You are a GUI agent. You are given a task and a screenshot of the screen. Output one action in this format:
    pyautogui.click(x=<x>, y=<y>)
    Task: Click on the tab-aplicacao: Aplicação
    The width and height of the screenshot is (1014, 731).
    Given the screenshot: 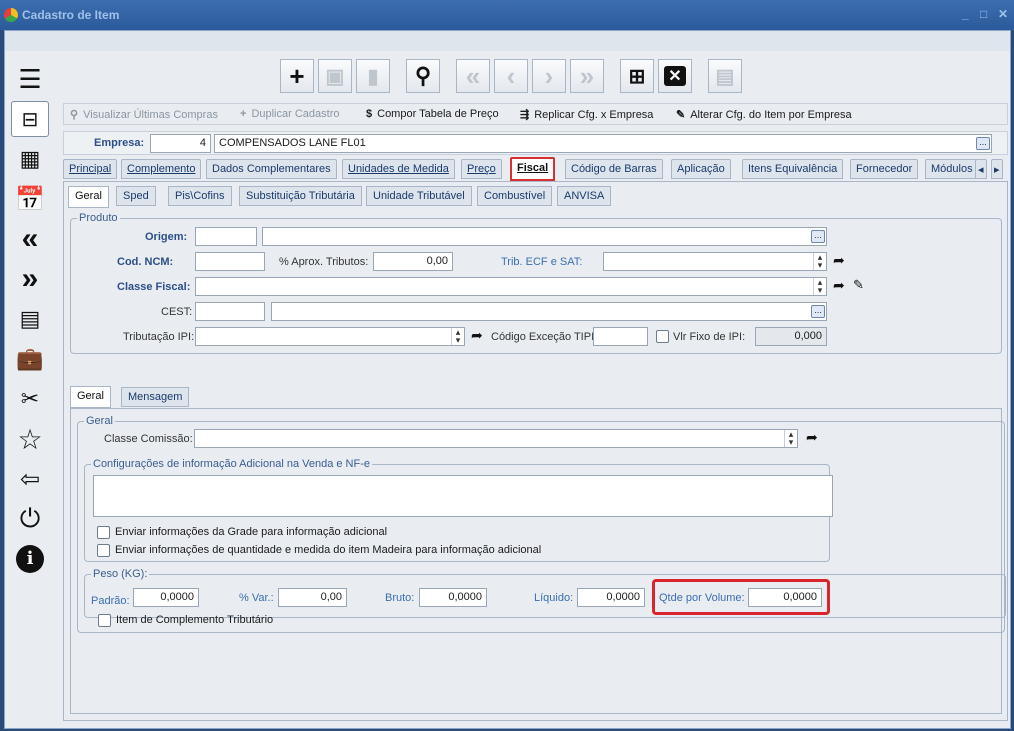 What is the action you would take?
    pyautogui.click(x=701, y=169)
    